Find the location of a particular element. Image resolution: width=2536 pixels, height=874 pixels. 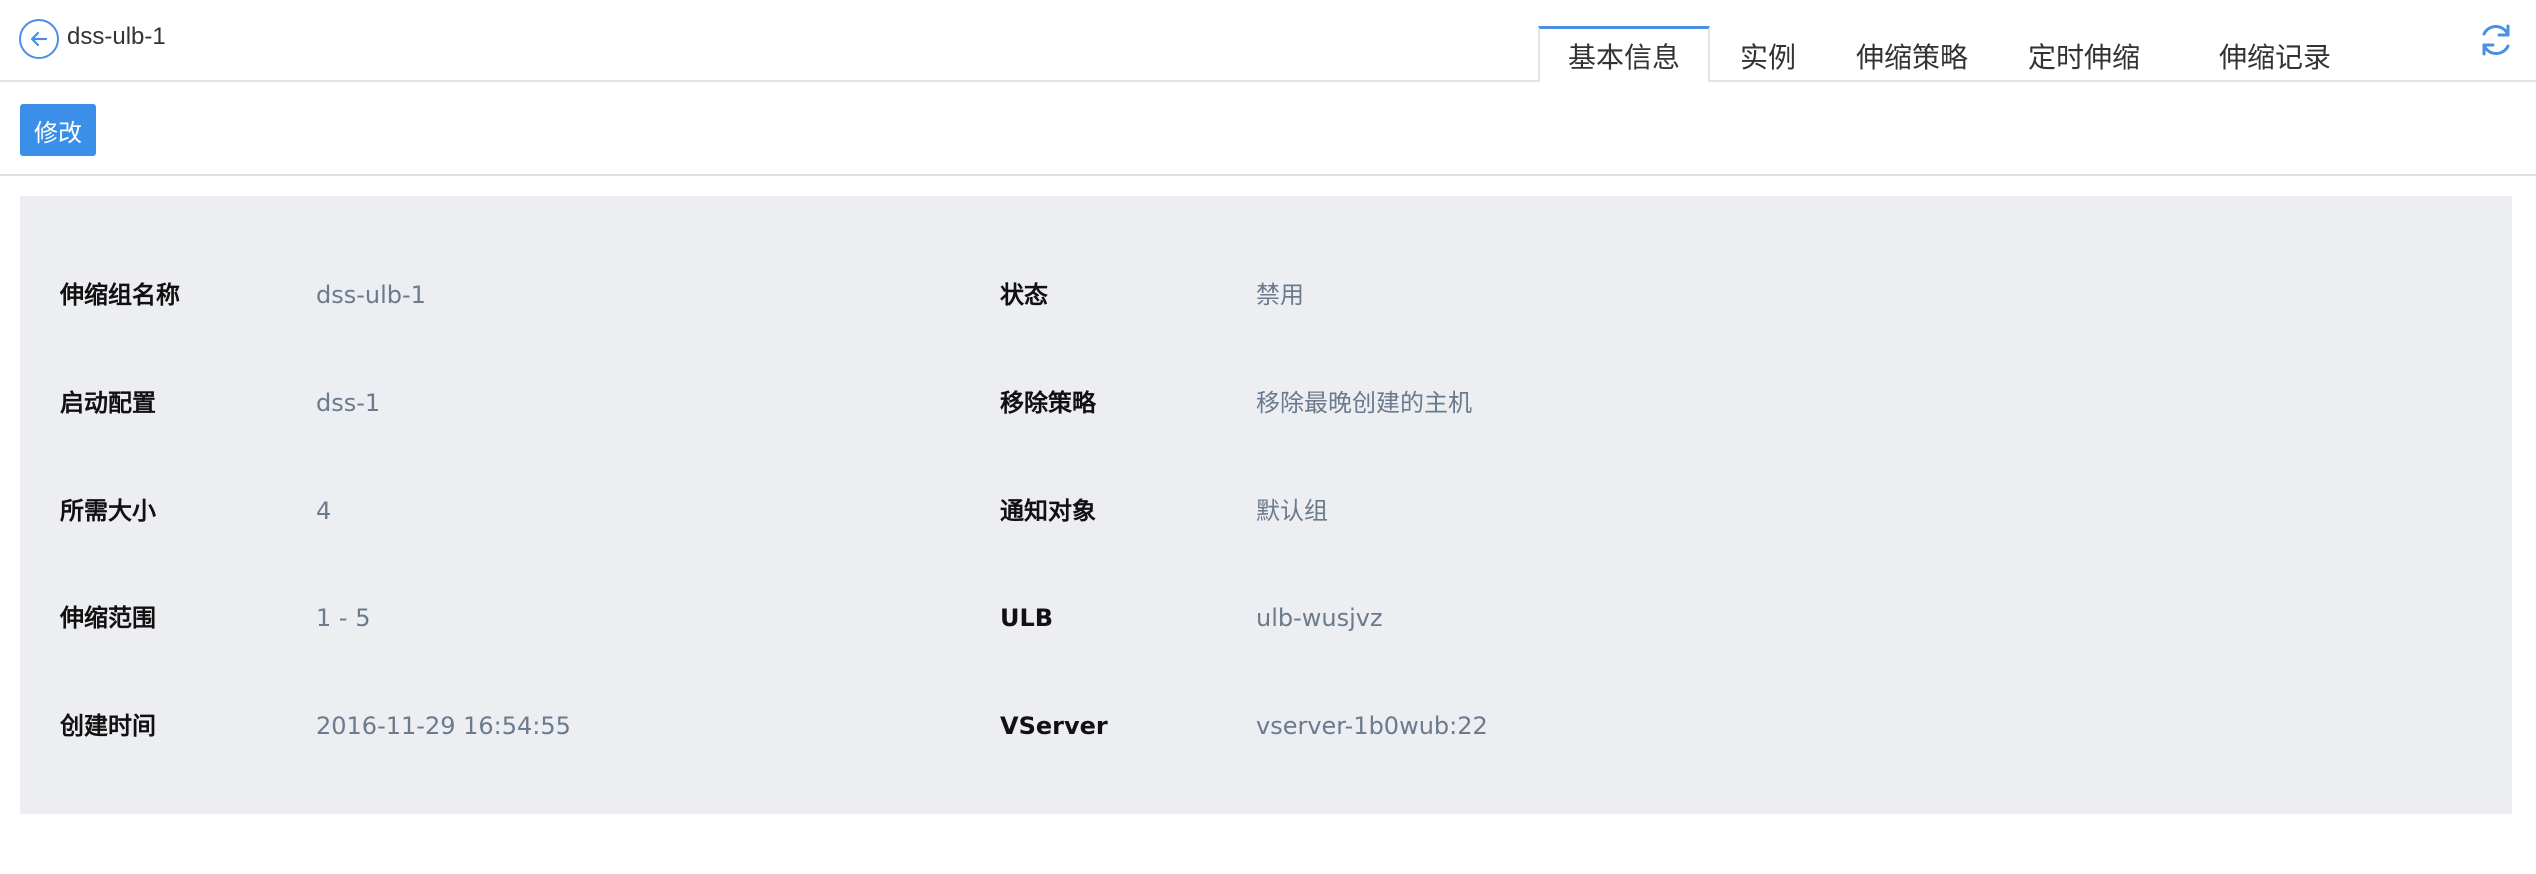

value-status: 禁用 is located at coordinates (1280, 295).